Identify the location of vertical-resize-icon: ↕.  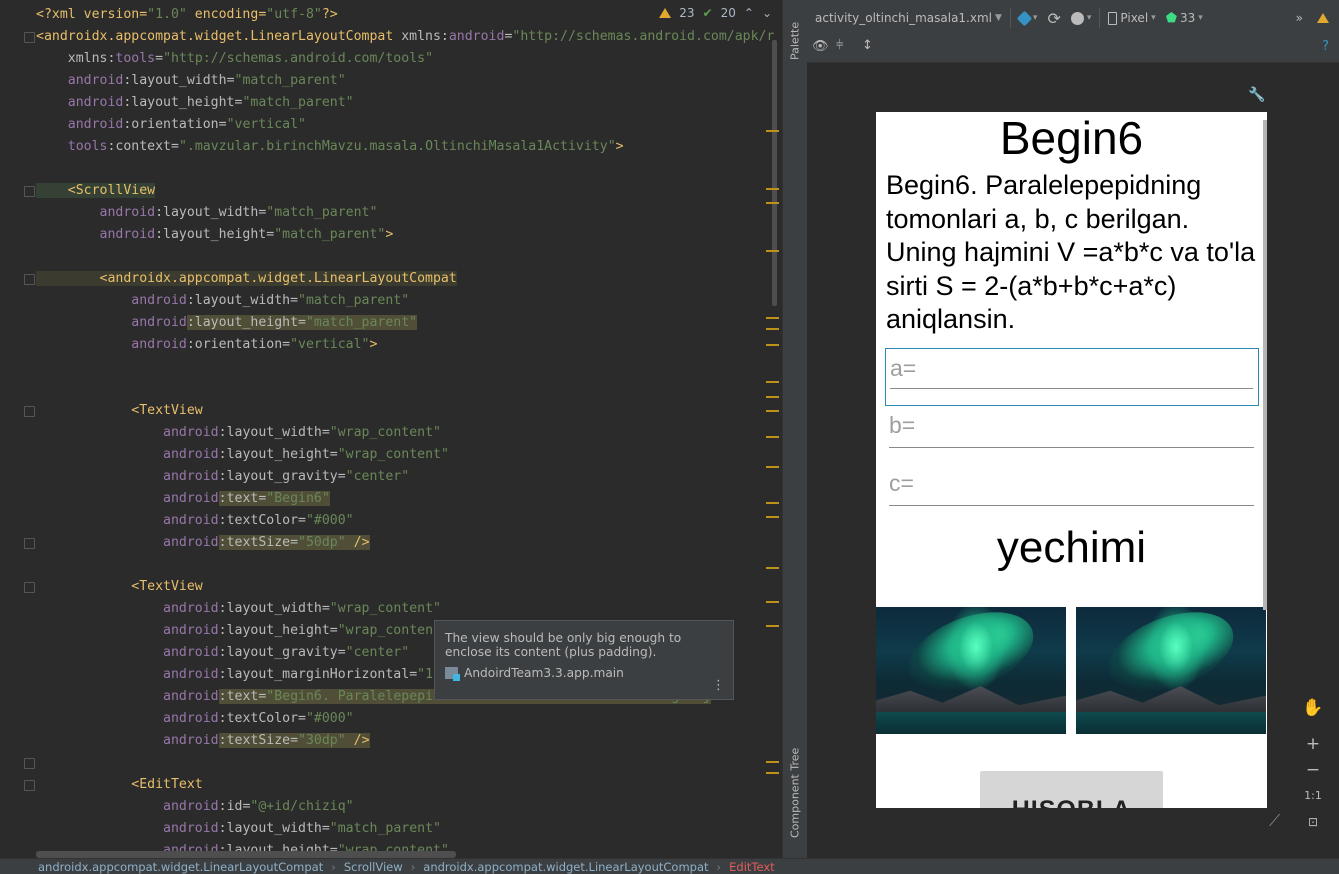
(867, 45).